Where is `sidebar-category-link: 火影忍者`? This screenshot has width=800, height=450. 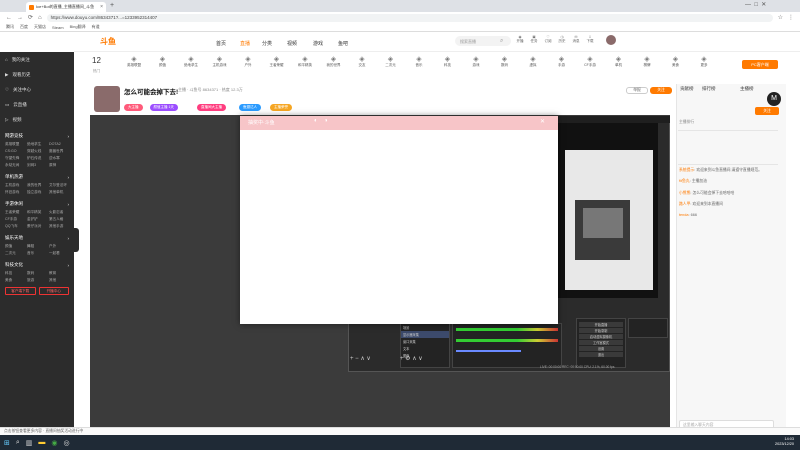 sidebar-category-link: 火影忍者 is located at coordinates (59, 212).